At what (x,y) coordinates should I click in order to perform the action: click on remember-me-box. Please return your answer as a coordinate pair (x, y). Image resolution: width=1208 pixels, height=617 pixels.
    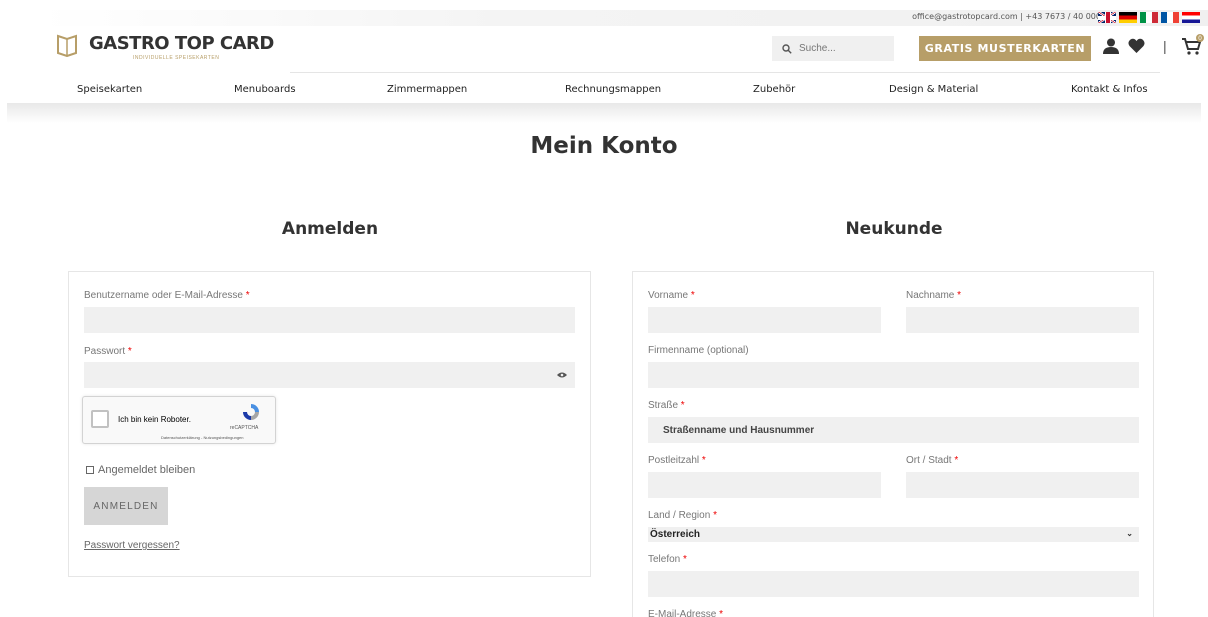
    Looking at the image, I should click on (90, 470).